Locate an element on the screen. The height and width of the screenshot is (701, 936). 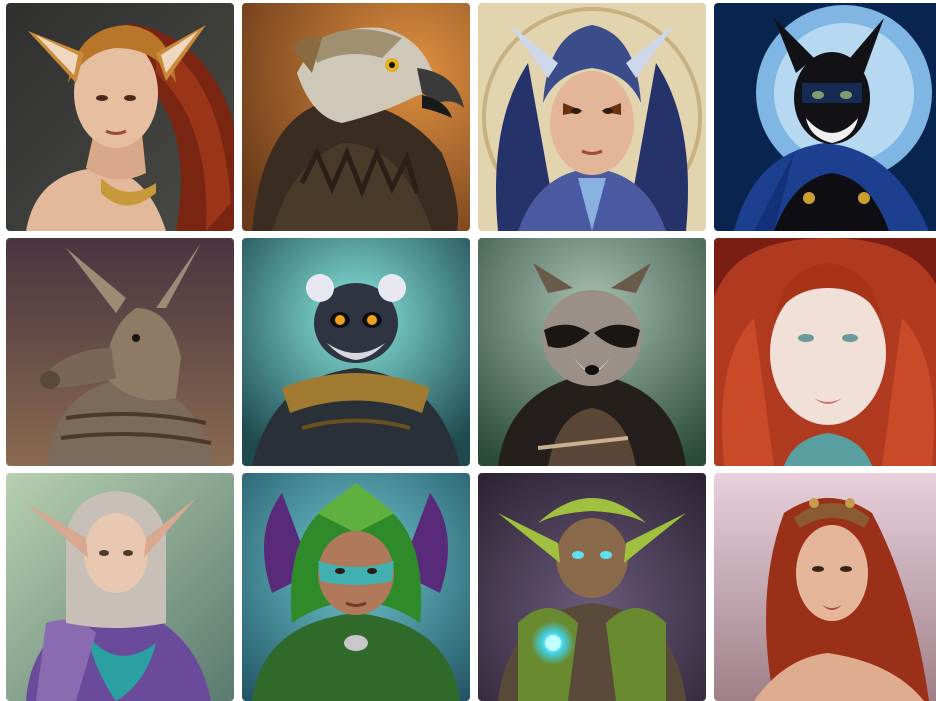
green-hooded-ranger-image is located at coordinates (356, 587).